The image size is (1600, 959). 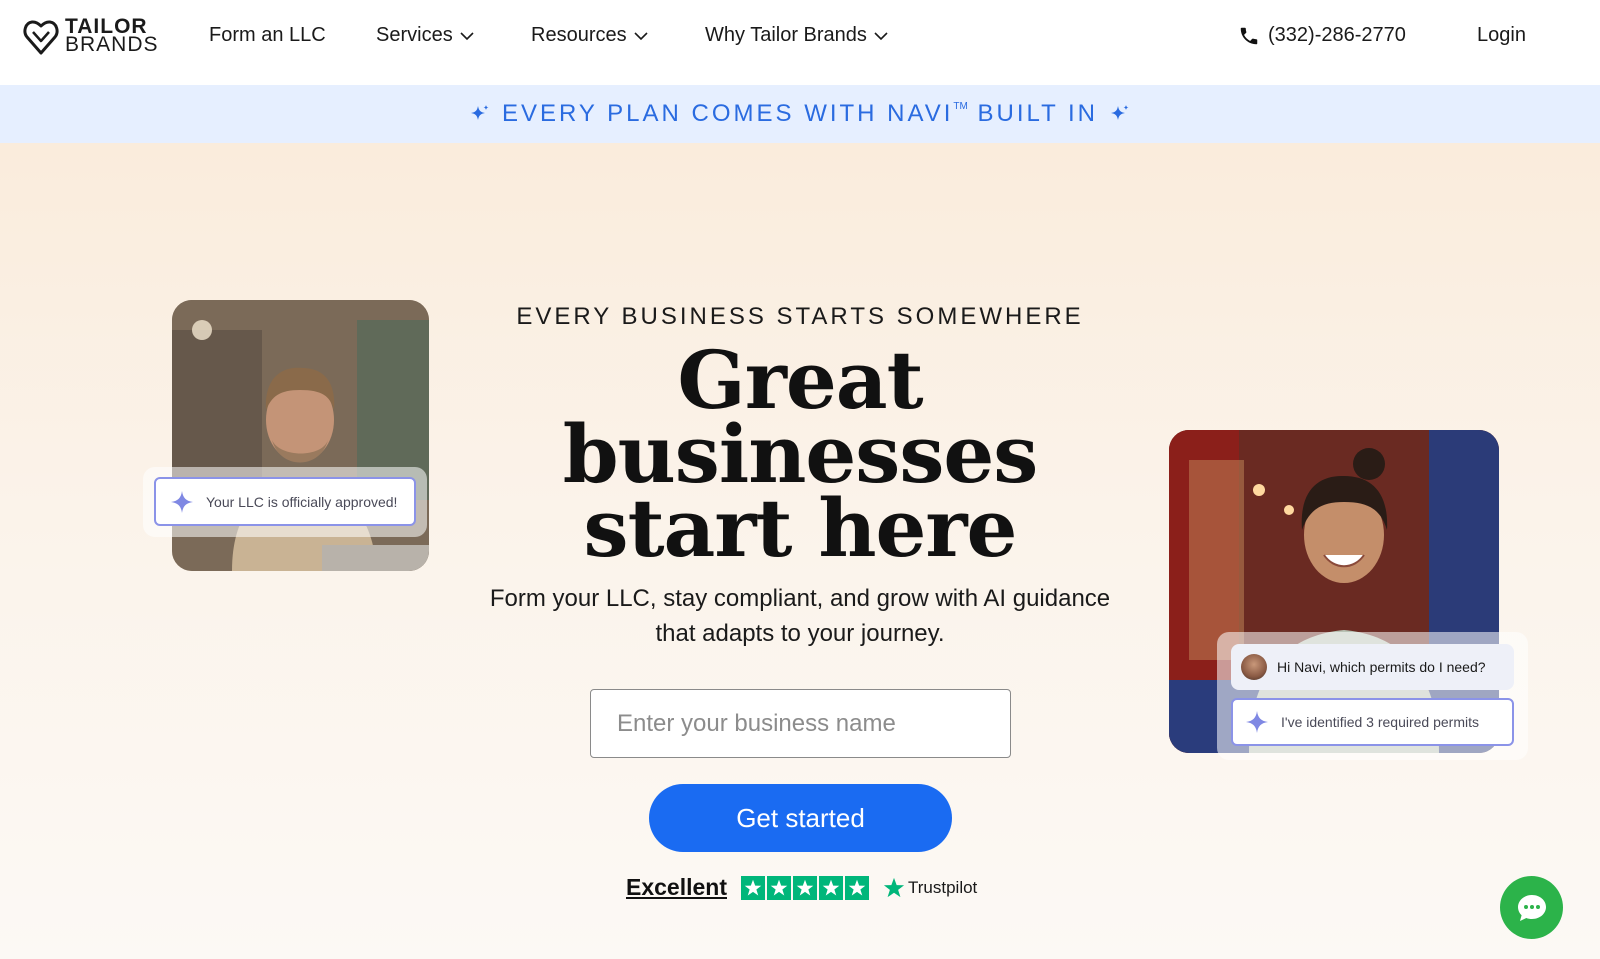 I want to click on nav-why-tailor-brands: Why Tailor Brands, so click(x=797, y=35).